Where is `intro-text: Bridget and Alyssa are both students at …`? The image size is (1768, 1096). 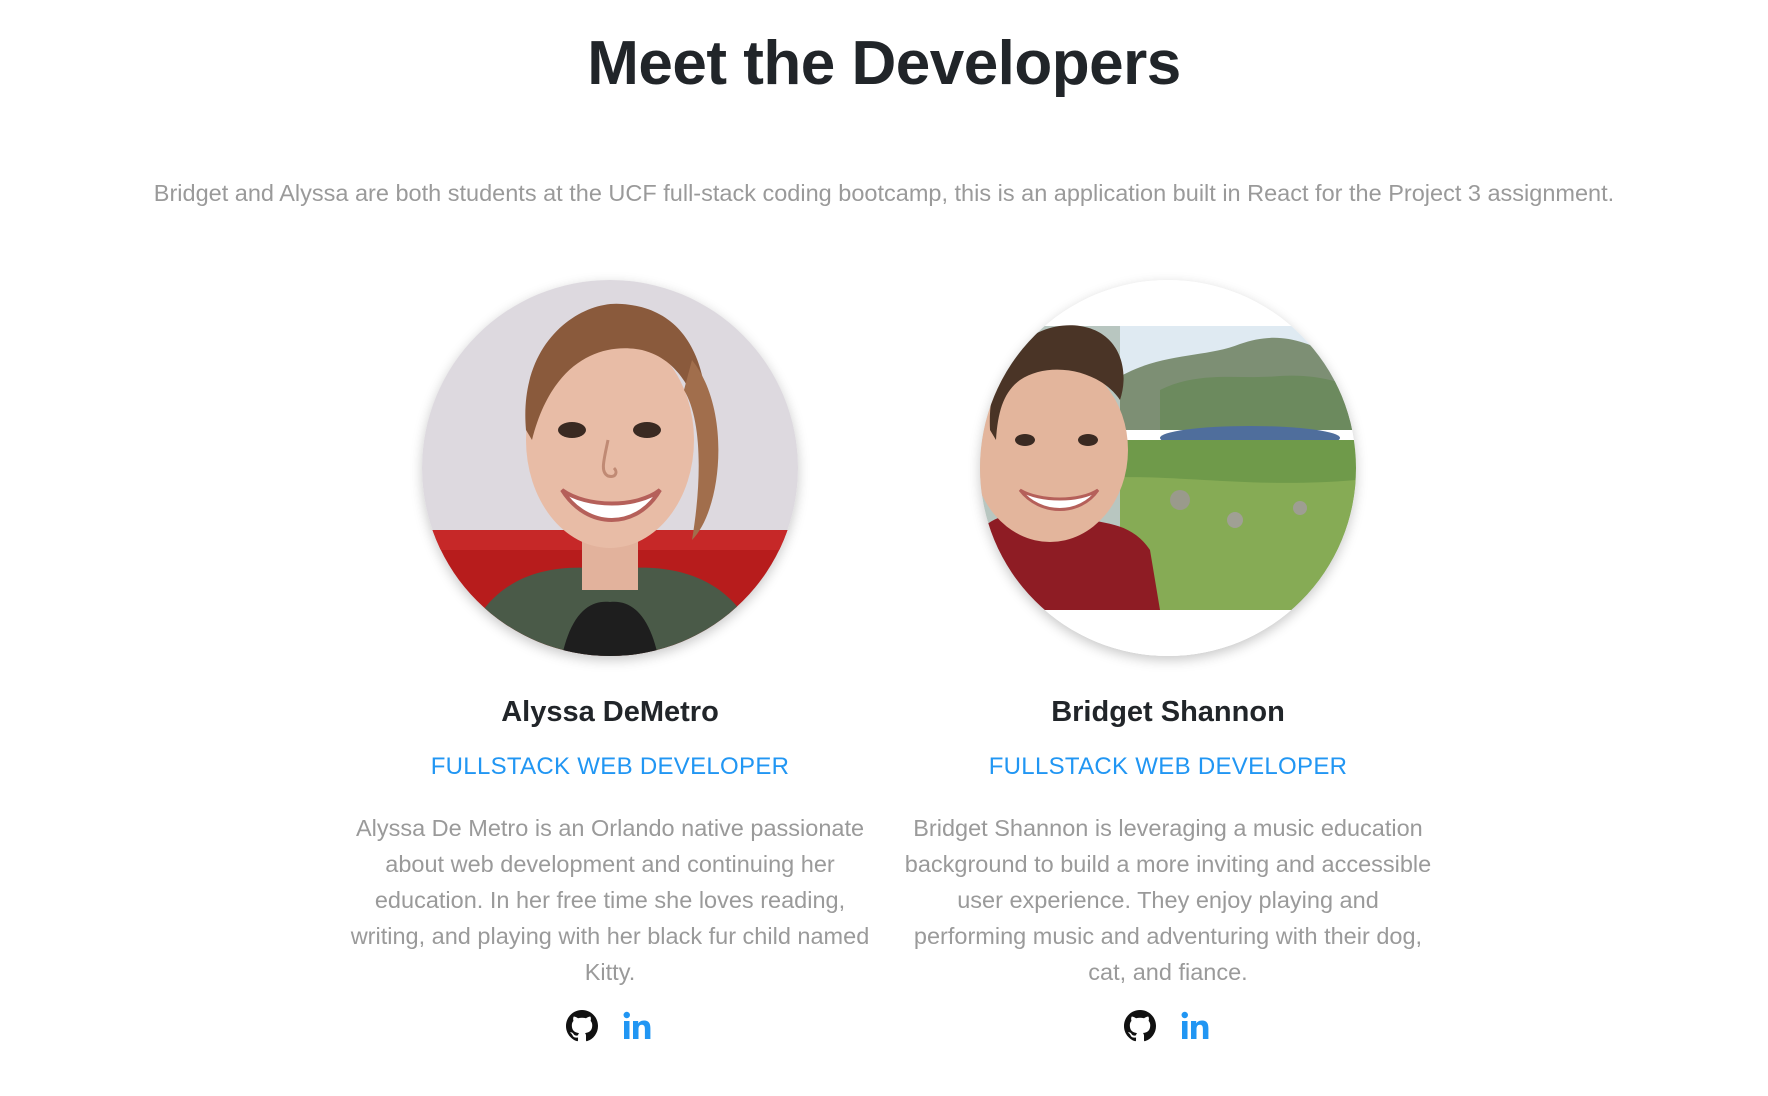 intro-text: Bridget and Alyssa are both students at … is located at coordinates (884, 193).